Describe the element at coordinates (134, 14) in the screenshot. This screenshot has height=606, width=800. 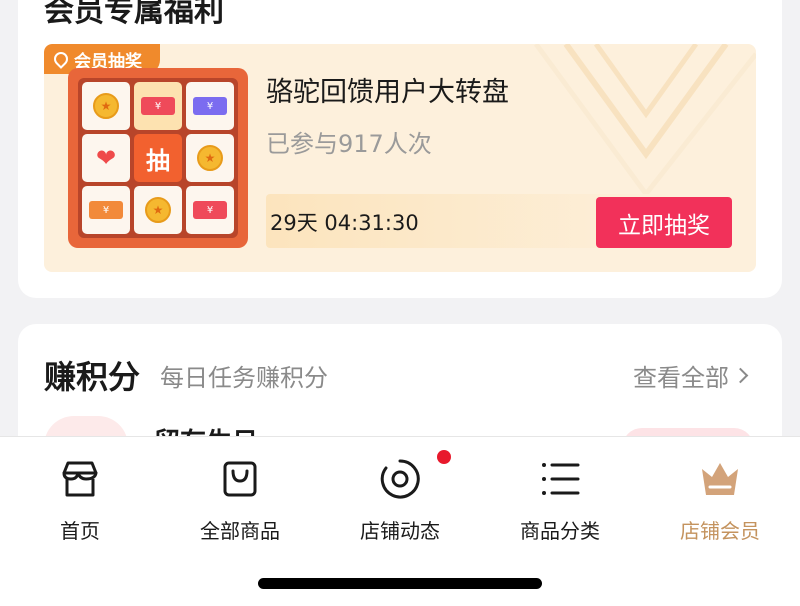
I see `section-title: 会员专属福利` at that location.